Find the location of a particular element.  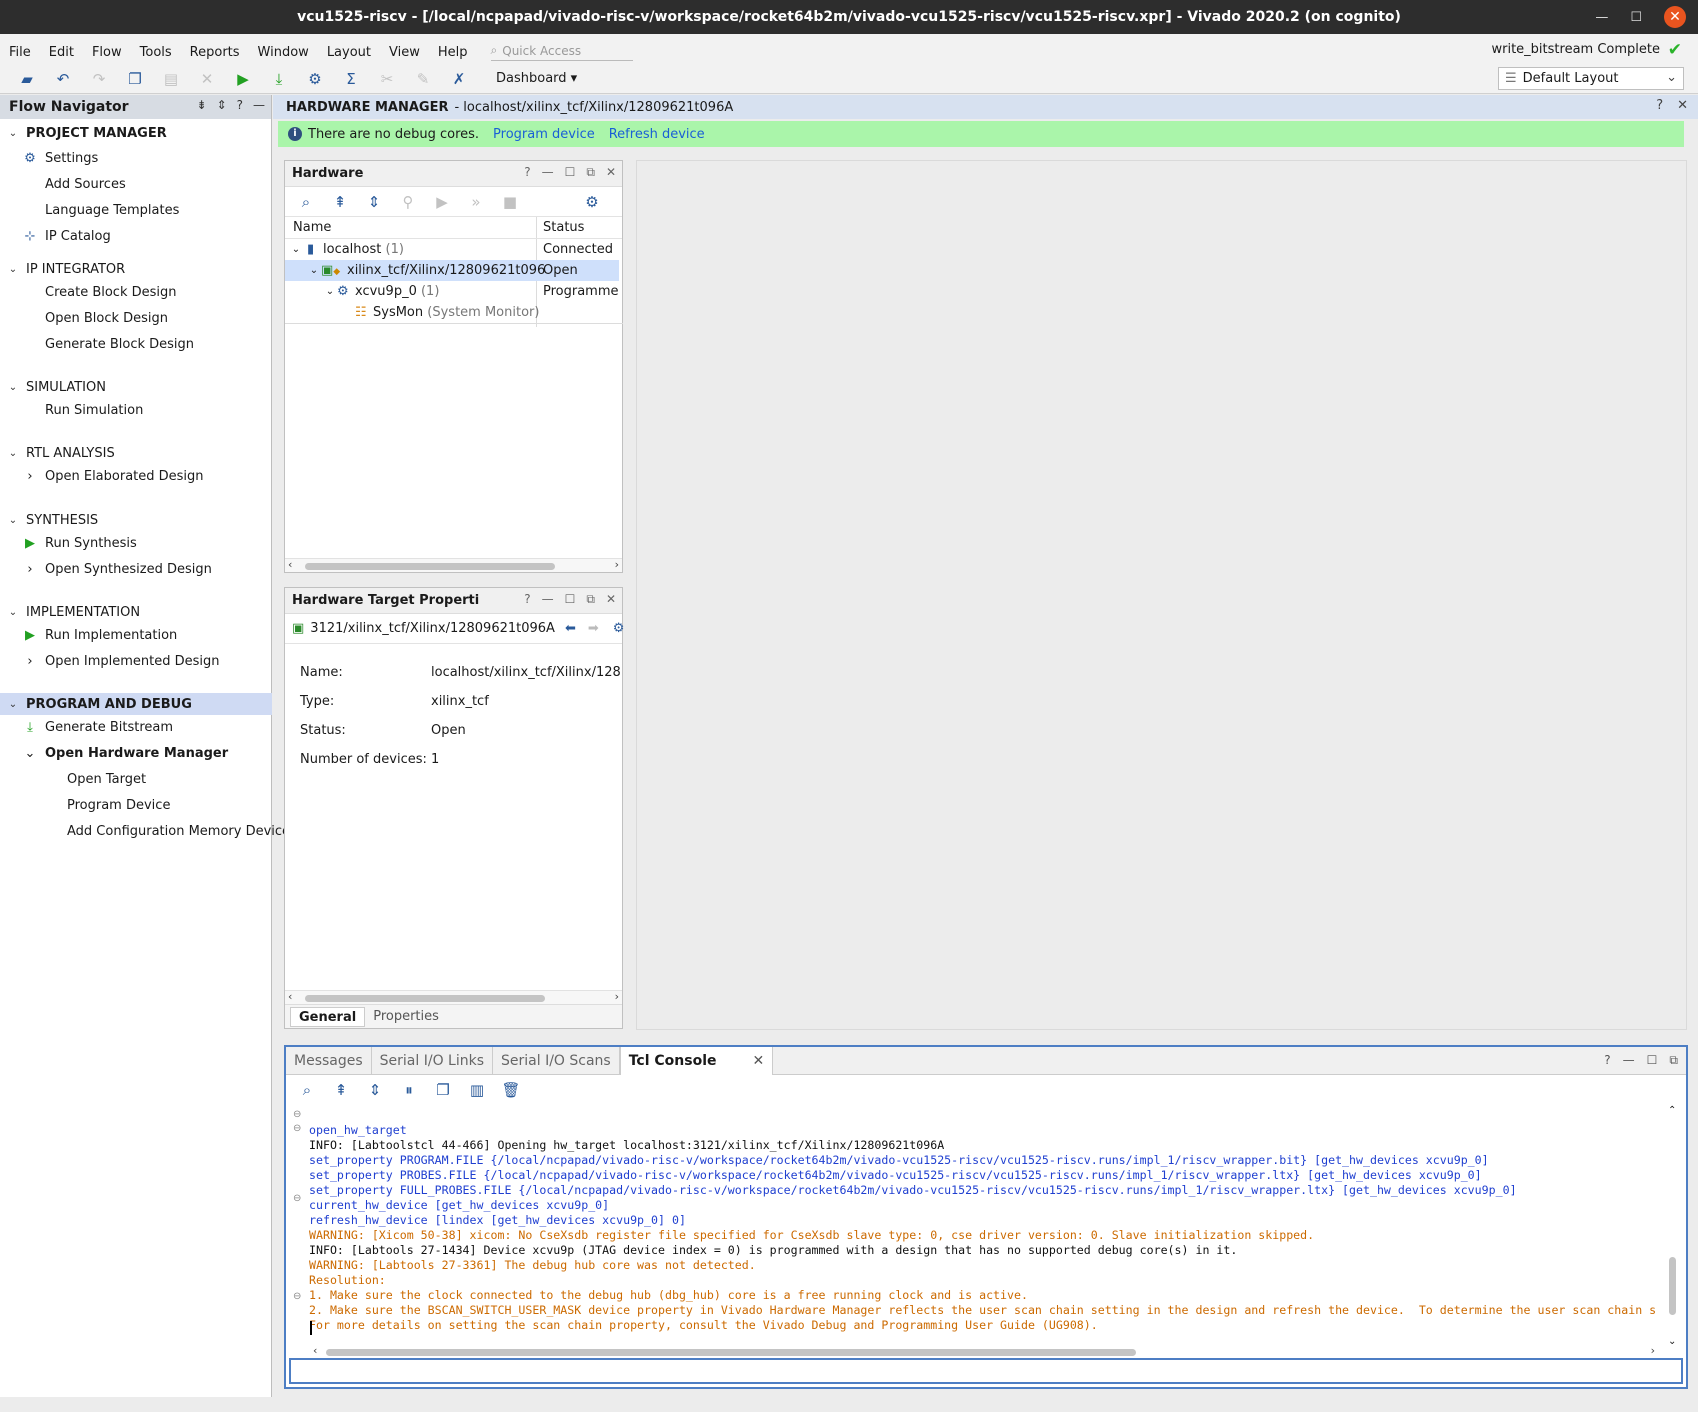

menu-window: Window is located at coordinates (283, 52).